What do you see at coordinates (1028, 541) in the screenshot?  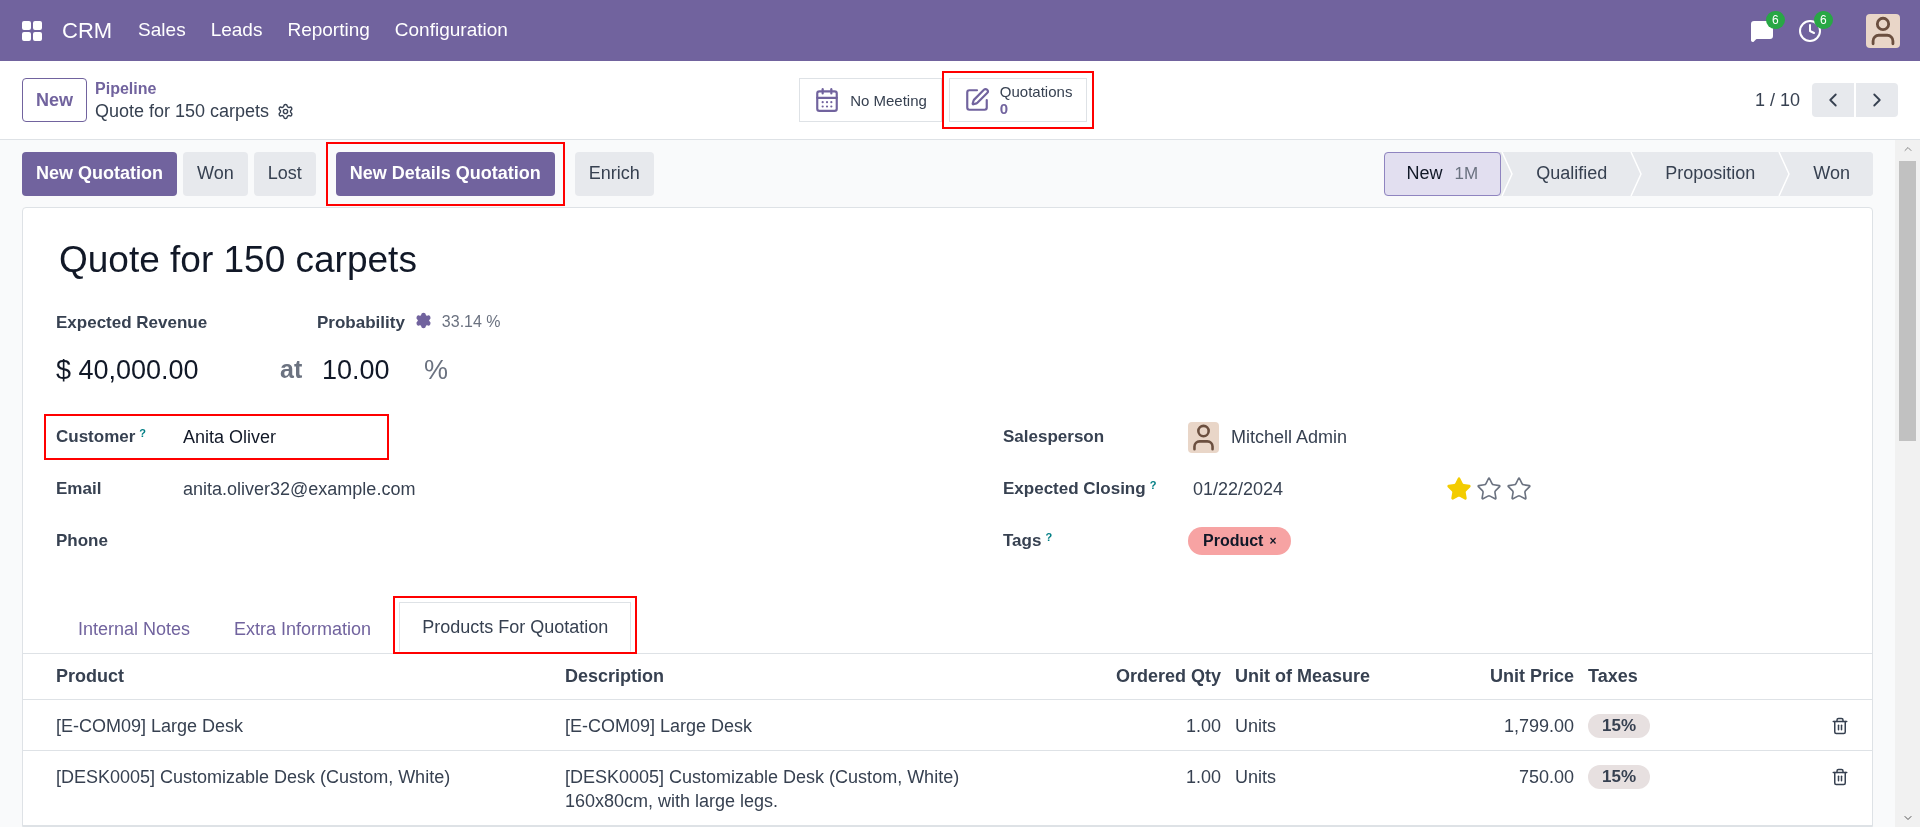 I see `field-label: Tags $^{?}$` at bounding box center [1028, 541].